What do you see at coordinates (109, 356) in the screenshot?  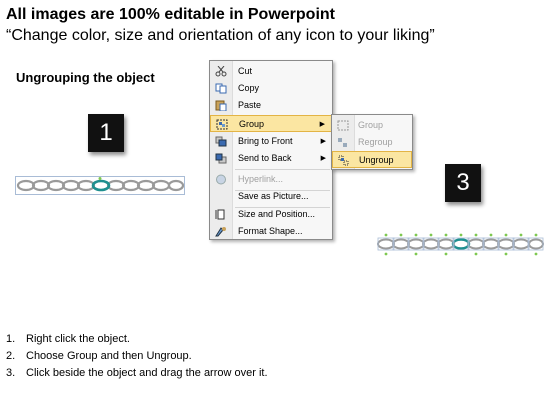 I see `instruction-text: Choose Group and then Ungroup.` at bounding box center [109, 356].